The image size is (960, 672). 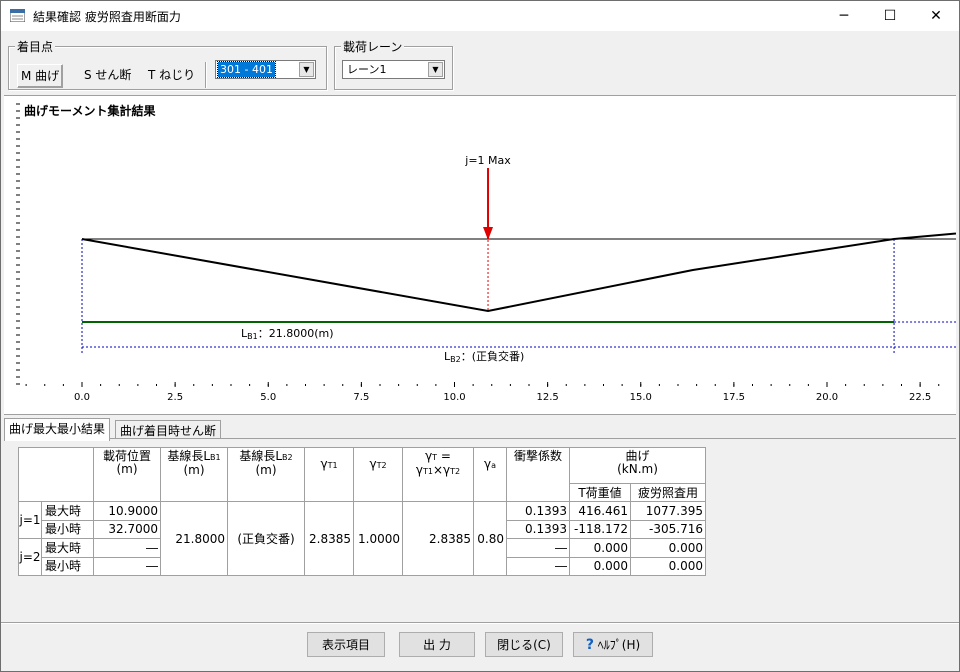 I want to click on window-title: 結果確認 疲労照査用断面力, so click(x=107, y=17).